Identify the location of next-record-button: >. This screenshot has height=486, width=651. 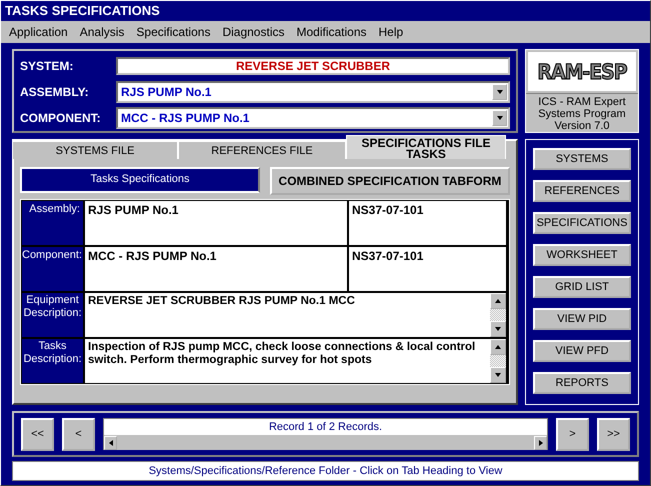
(572, 434).